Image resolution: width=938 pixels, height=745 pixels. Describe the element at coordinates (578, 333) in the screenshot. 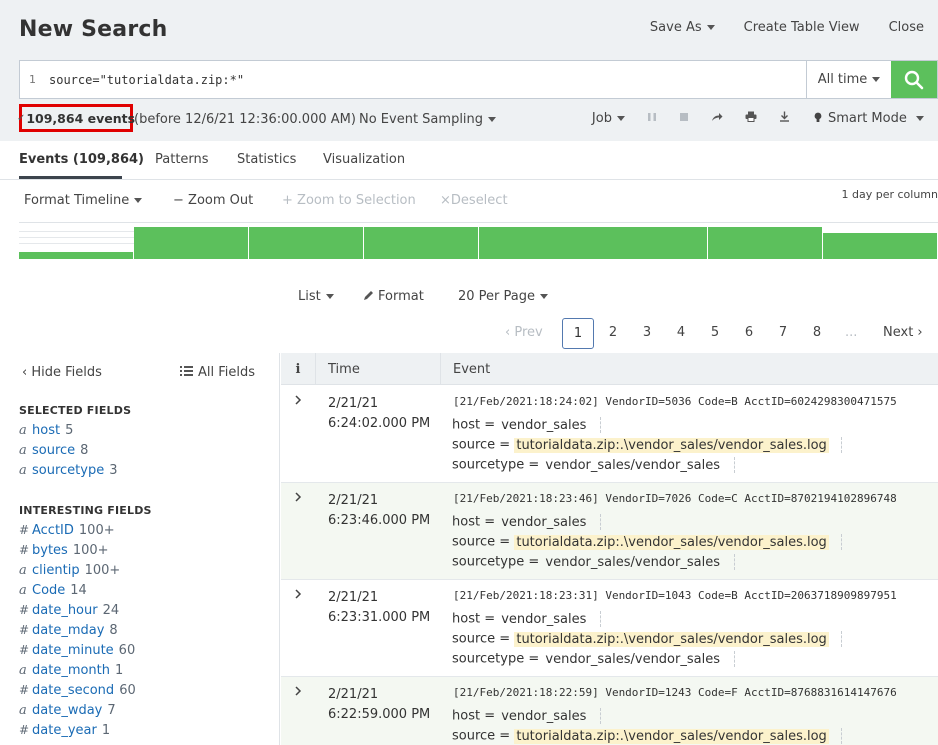

I see `page-1-button: 1` at that location.